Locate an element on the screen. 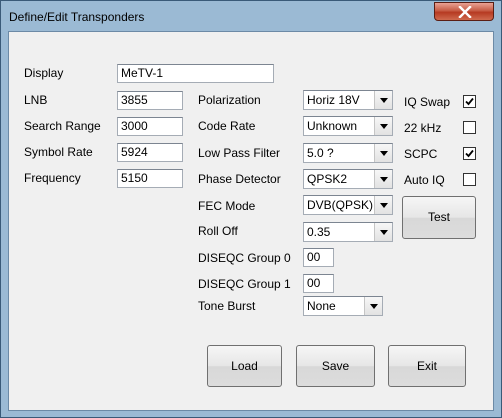 The height and width of the screenshot is (418, 502). title-bar: Define/Edit Transponders is located at coordinates (251, 16).